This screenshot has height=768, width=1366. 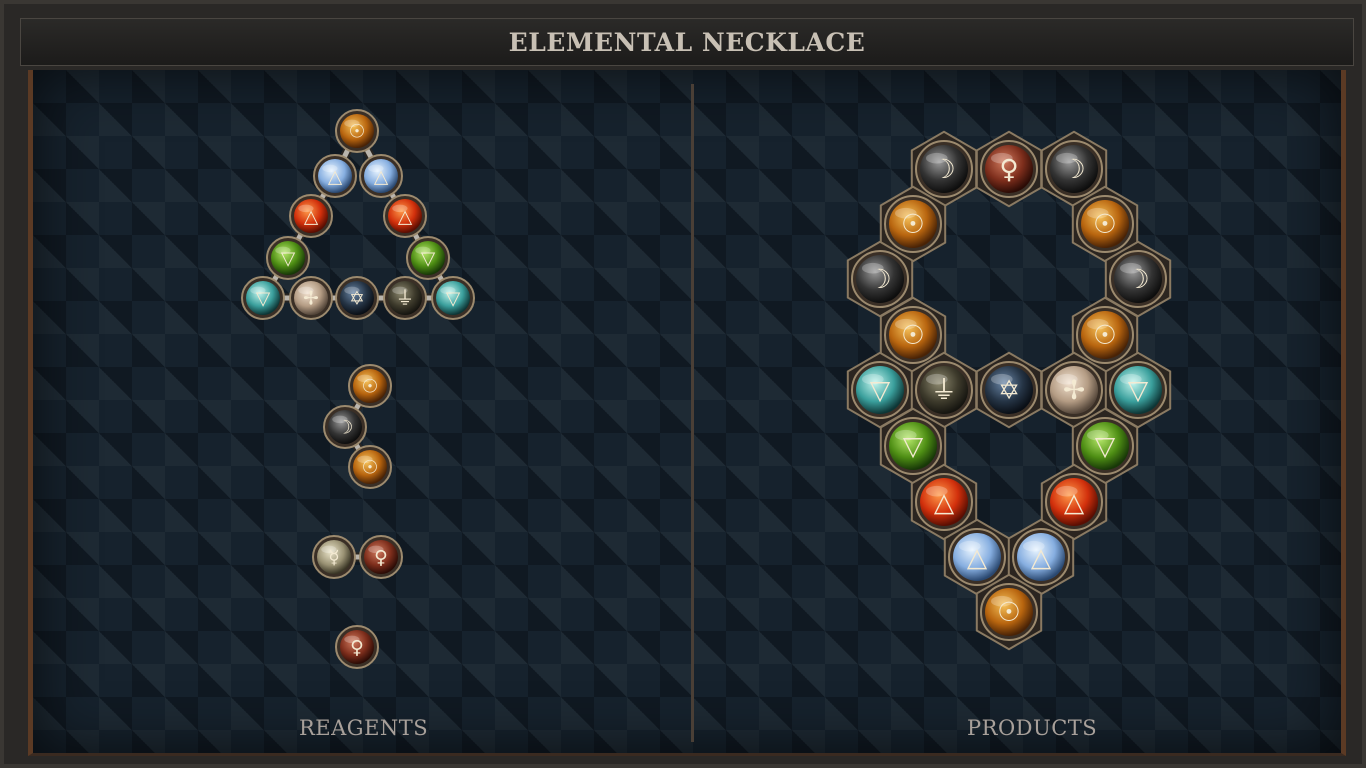 I want to click on quicksilver-atom: ☿, so click(x=334, y=557).